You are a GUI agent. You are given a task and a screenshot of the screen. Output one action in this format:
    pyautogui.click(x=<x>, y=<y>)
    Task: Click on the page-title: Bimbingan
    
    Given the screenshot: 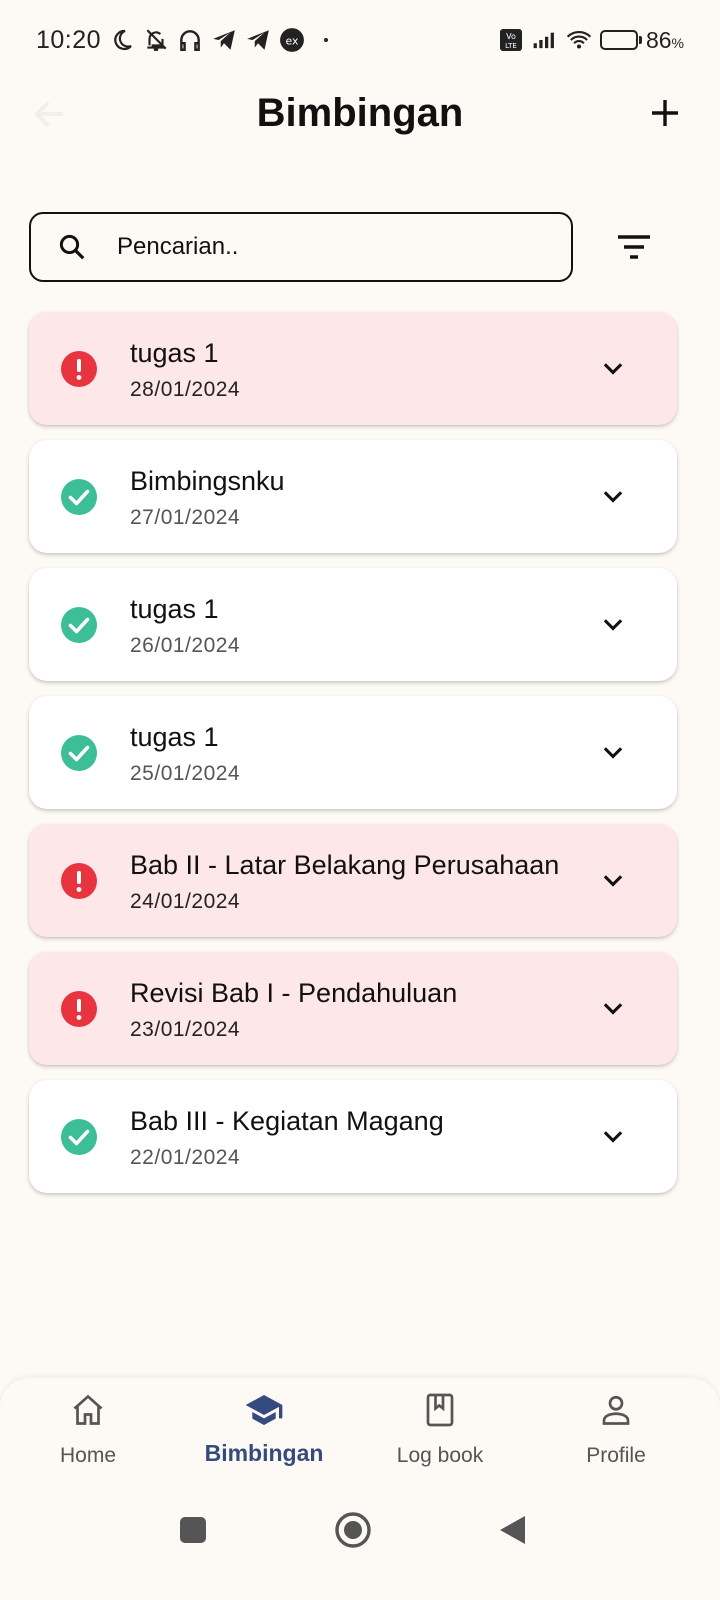 What is the action you would take?
    pyautogui.click(x=360, y=112)
    